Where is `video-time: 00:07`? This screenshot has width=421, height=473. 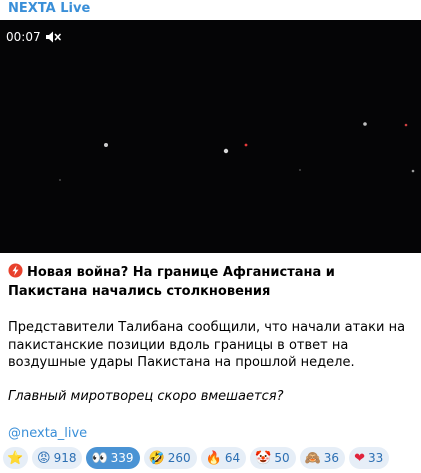
video-time: 00:07 is located at coordinates (23, 37).